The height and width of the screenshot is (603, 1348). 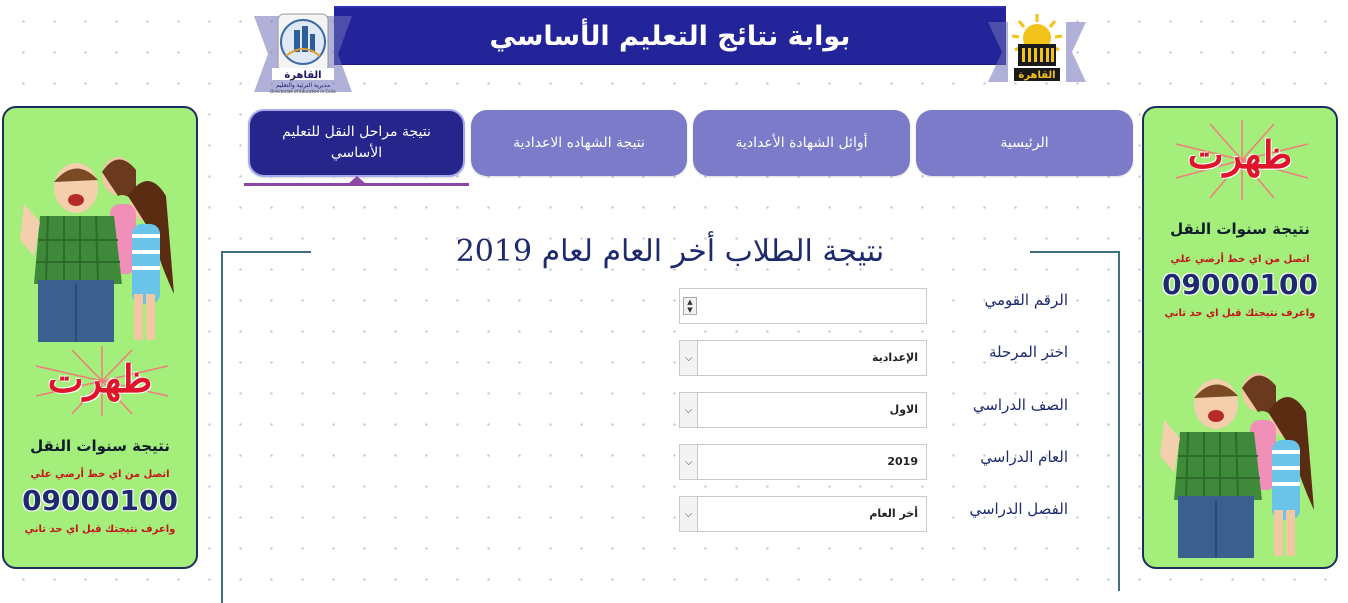 I want to click on frame-top-left-border, so click(x=266, y=252).